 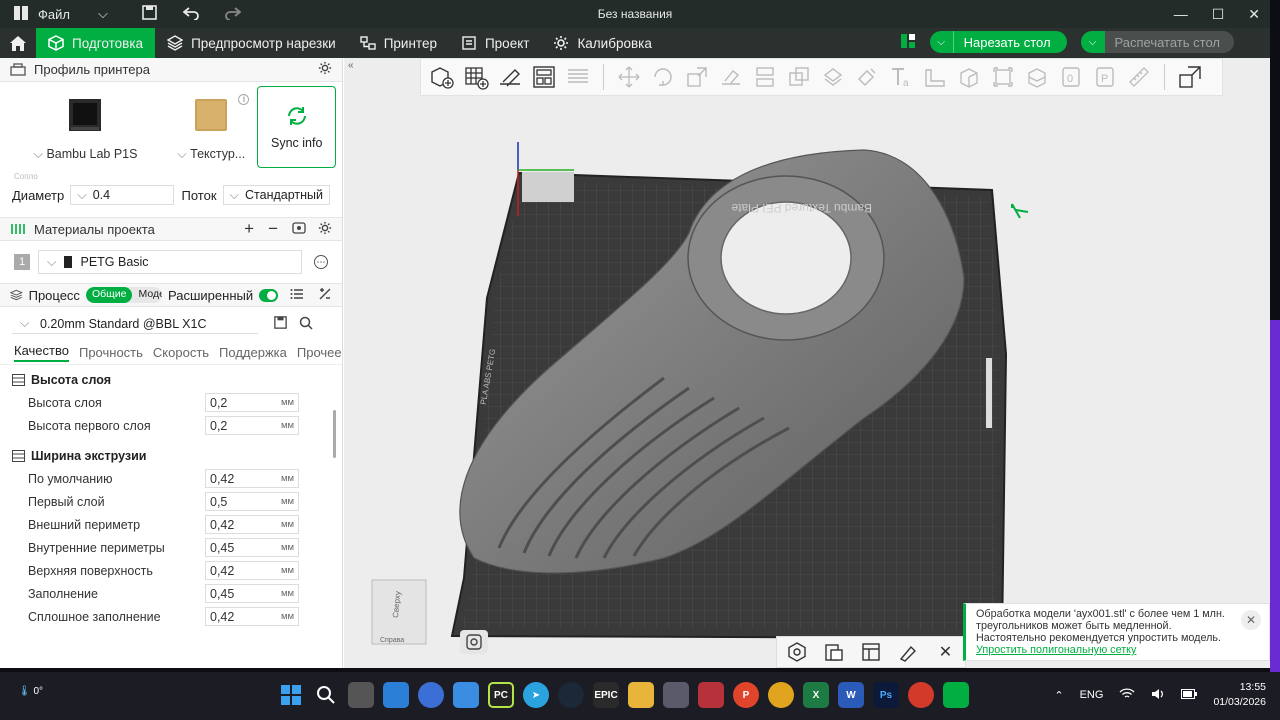 What do you see at coordinates (796, 652) in the screenshot?
I see `hex-view-icon` at bounding box center [796, 652].